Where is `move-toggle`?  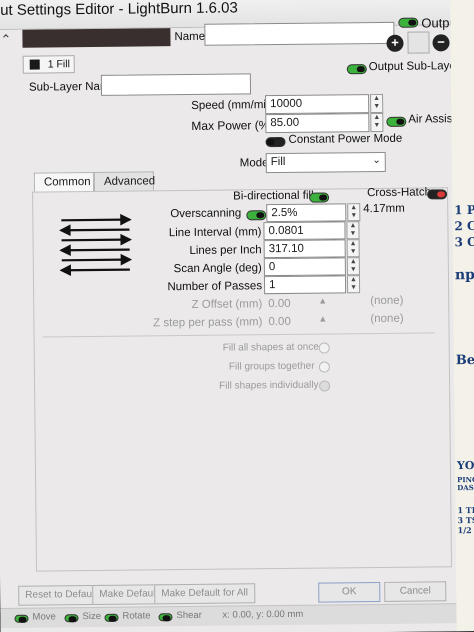 move-toggle is located at coordinates (21, 618).